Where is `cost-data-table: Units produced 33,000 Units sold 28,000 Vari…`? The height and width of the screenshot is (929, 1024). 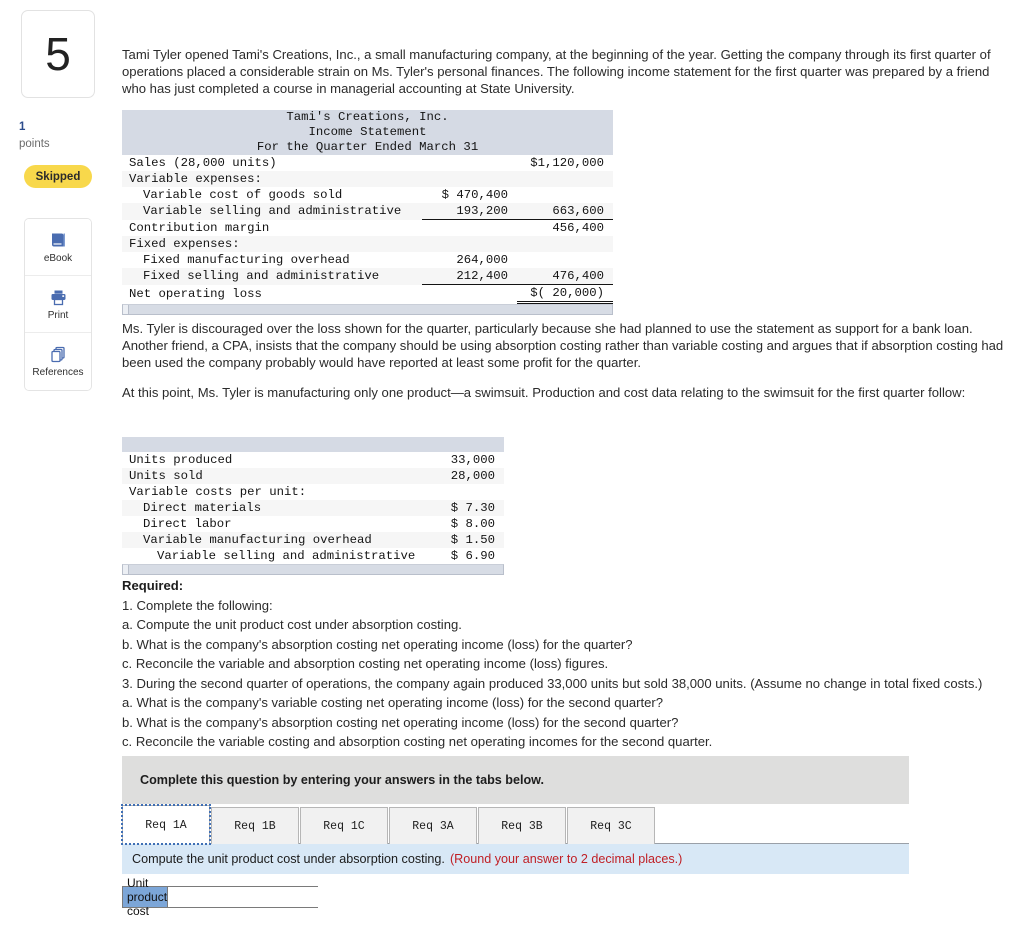
cost-data-table: Units produced 33,000 Units sold 28,000 Vari… is located at coordinates (313, 500).